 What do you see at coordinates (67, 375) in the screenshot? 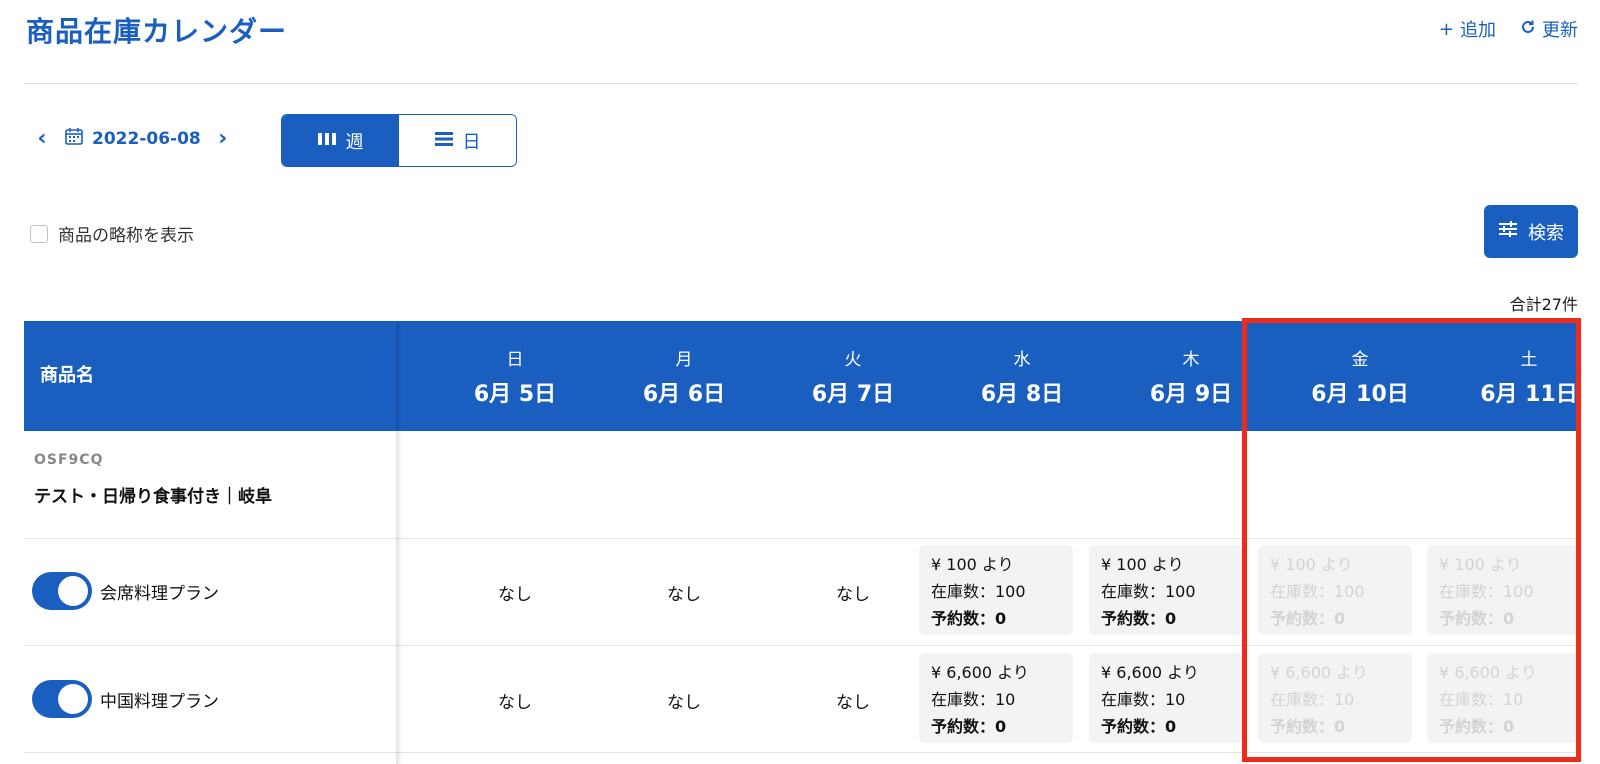
I see `product-name-header: 商品名` at bounding box center [67, 375].